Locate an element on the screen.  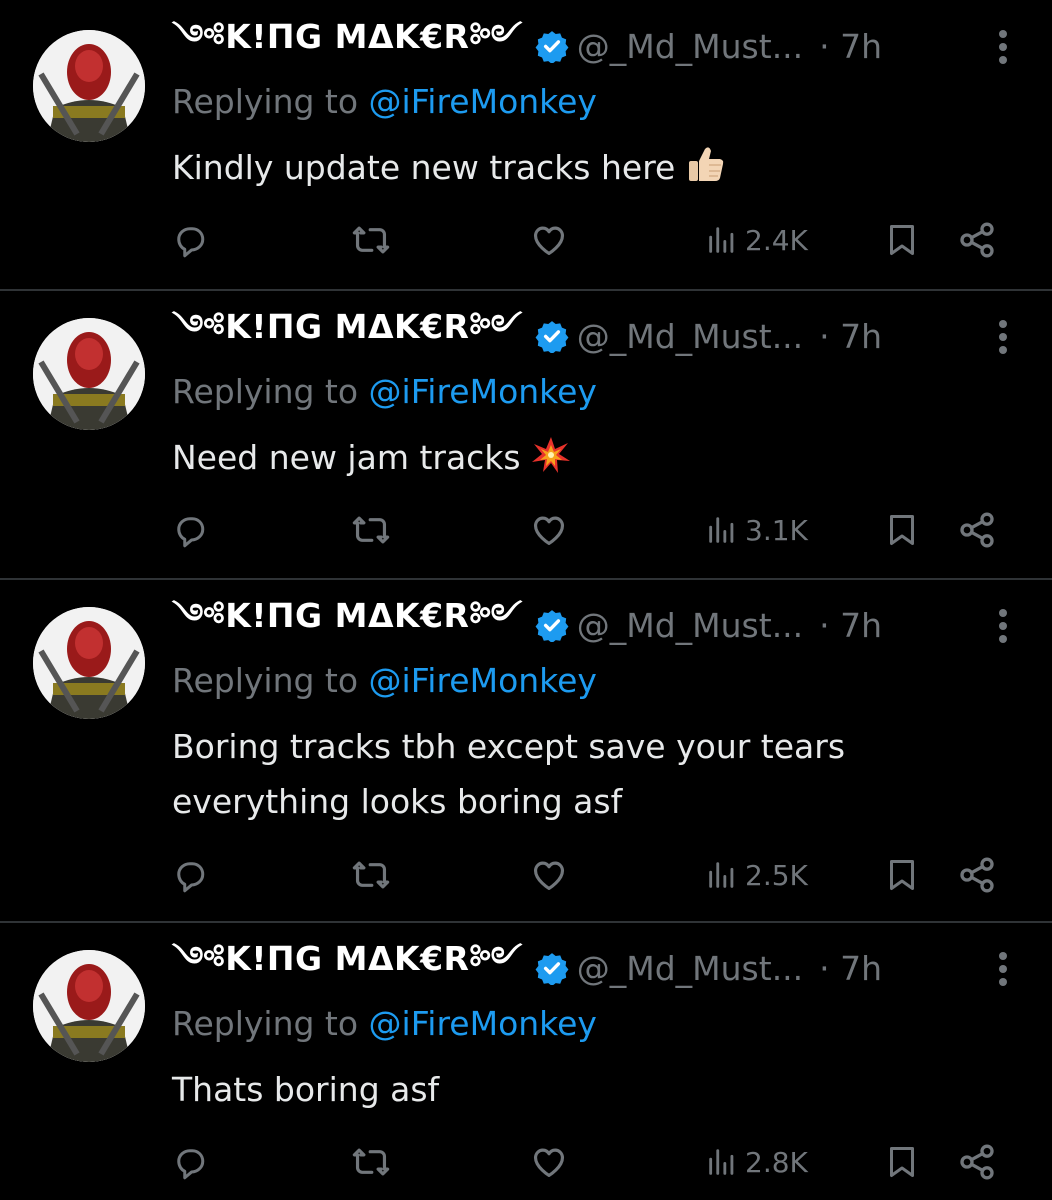
views-count: 2.5K is located at coordinates (776, 875).